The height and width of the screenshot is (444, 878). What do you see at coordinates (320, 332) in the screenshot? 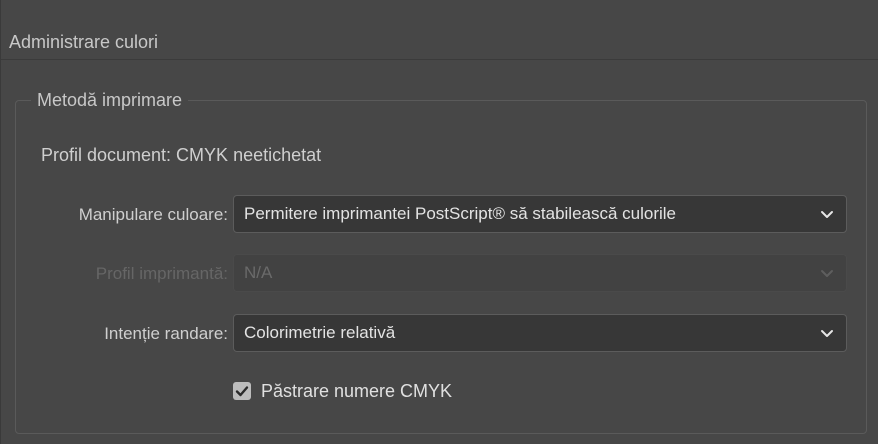
I see `rendering-intent-value: Colorimetrie relativă` at bounding box center [320, 332].